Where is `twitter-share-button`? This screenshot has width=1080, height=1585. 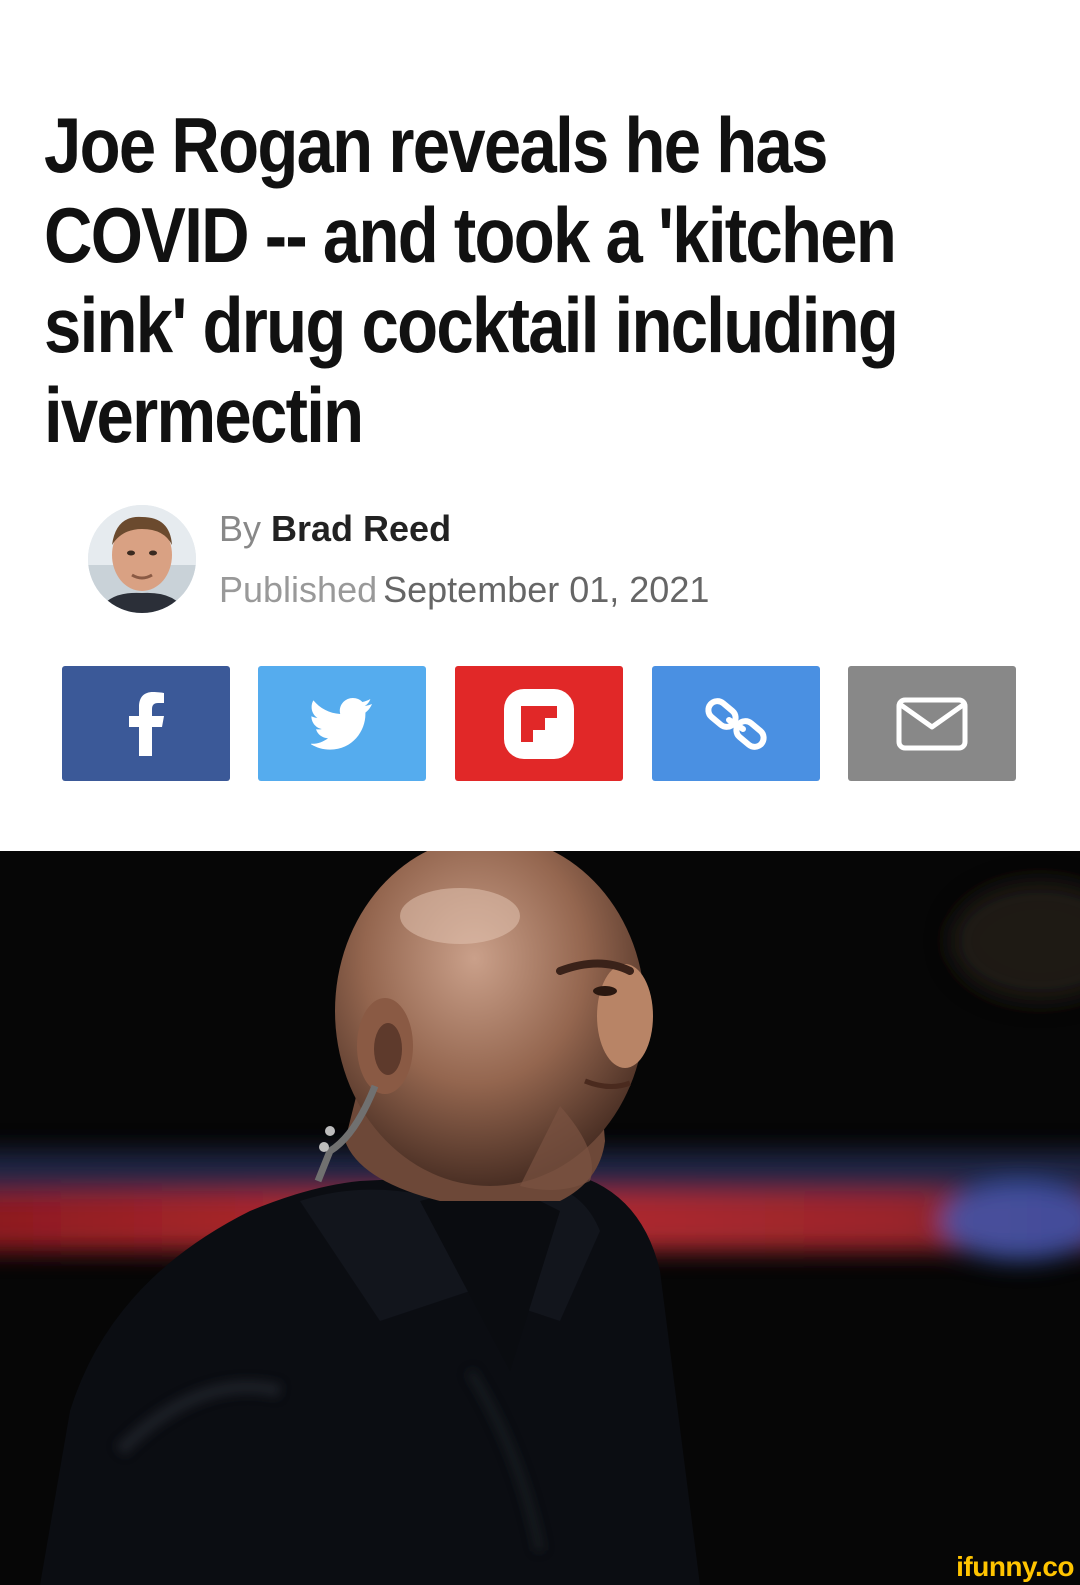
twitter-share-button is located at coordinates (342, 723).